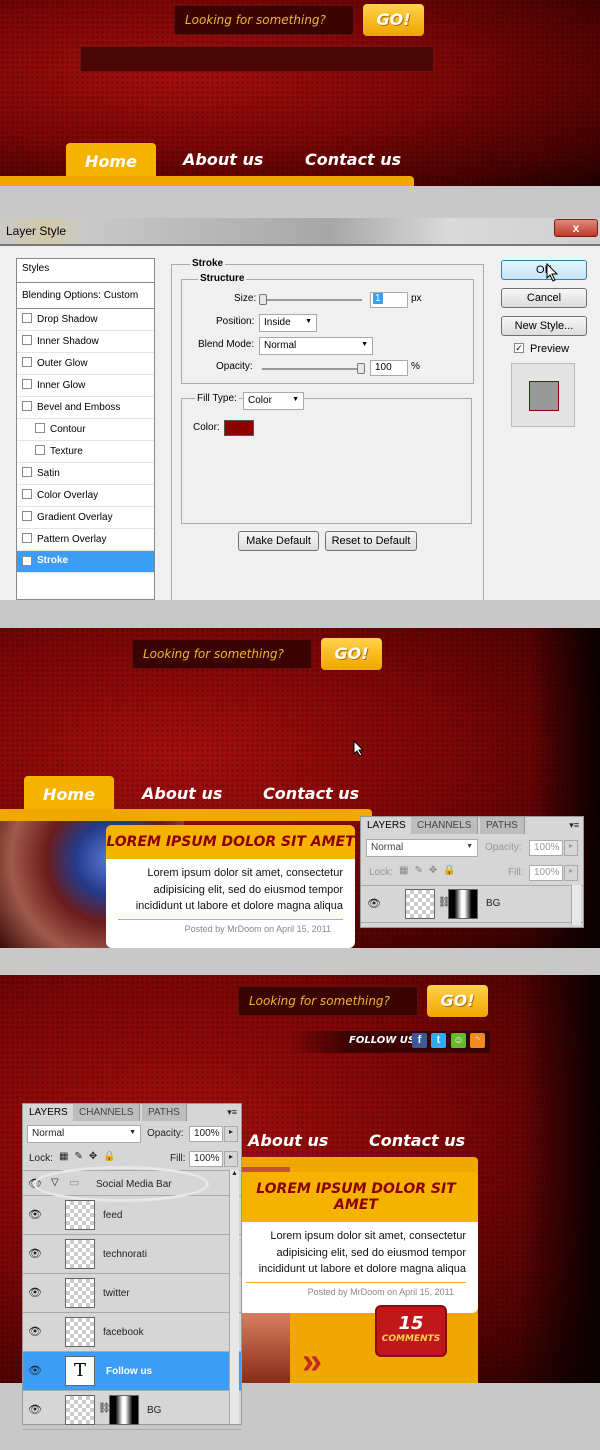 This screenshot has width=600, height=1450. I want to click on make-default-button: Make Default, so click(278, 541).